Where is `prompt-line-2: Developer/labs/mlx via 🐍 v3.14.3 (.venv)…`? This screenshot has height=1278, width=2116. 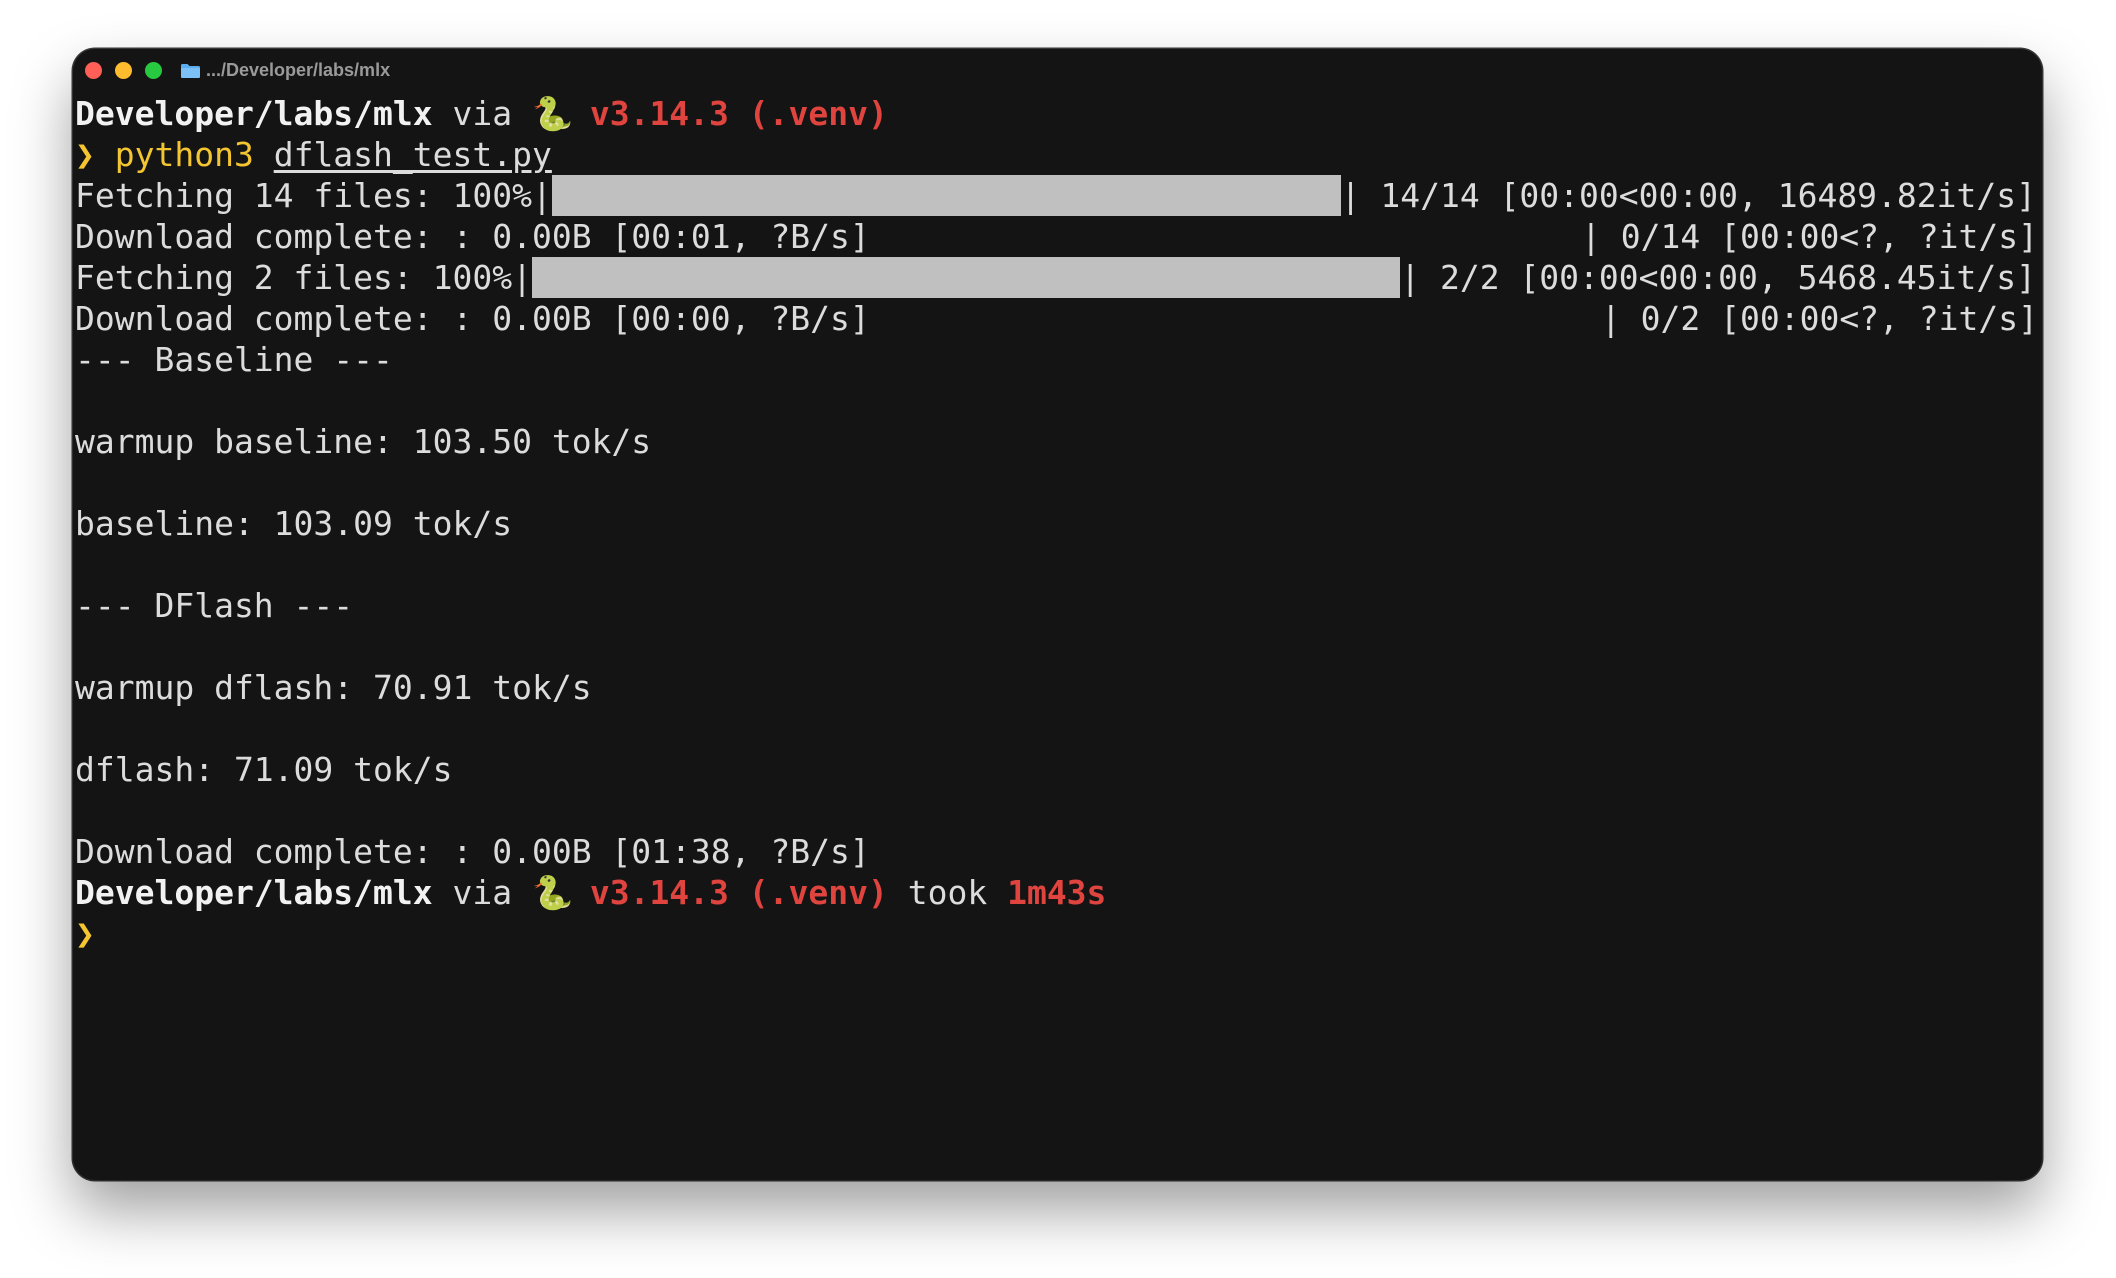
prompt-line-2: Developer/labs/mlx via 🐍 v3.14.3 (.venv)… is located at coordinates (1058, 892).